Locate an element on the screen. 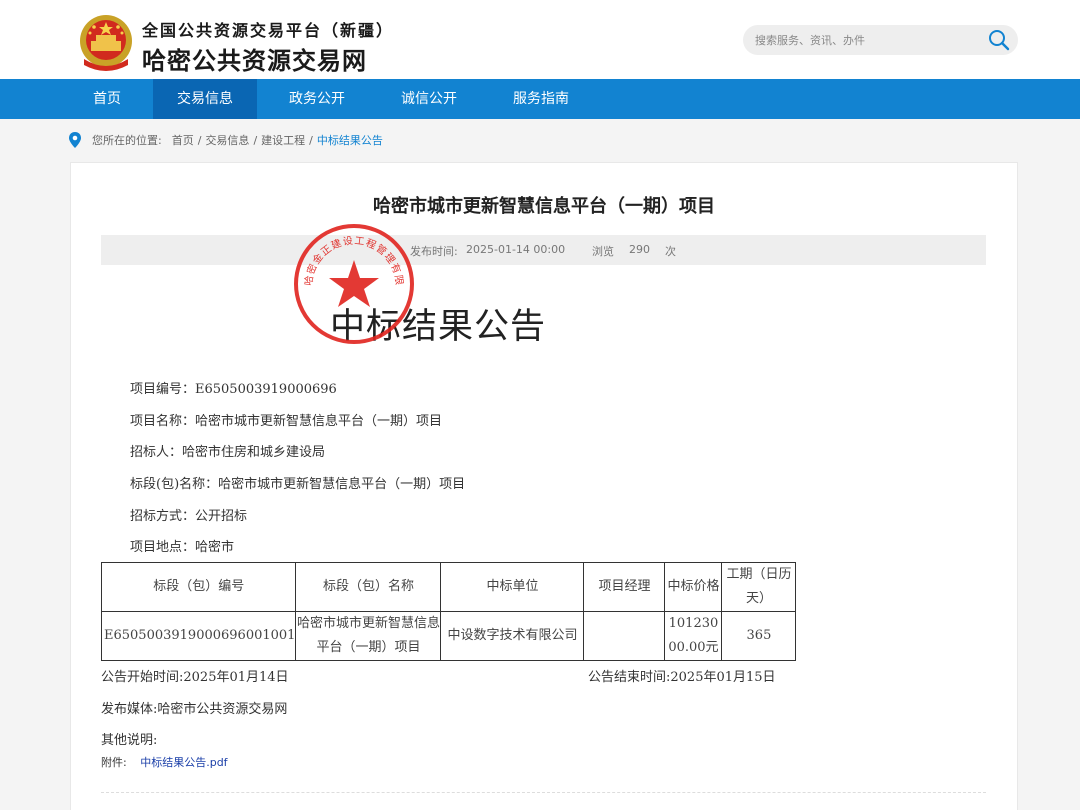 This screenshot has width=1080, height=810. views-unit: 次 is located at coordinates (670, 251).